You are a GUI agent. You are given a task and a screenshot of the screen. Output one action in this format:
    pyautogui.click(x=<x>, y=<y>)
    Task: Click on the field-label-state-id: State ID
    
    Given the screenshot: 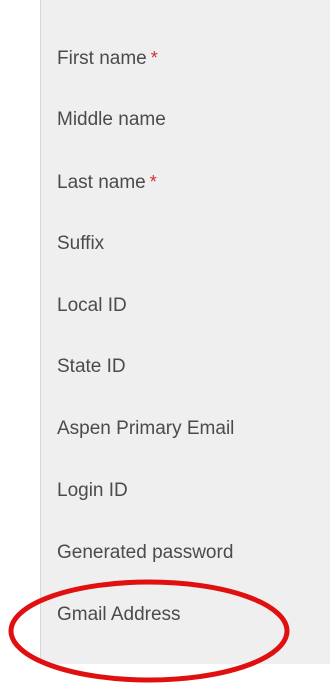 What is the action you would take?
    pyautogui.click(x=91, y=367)
    